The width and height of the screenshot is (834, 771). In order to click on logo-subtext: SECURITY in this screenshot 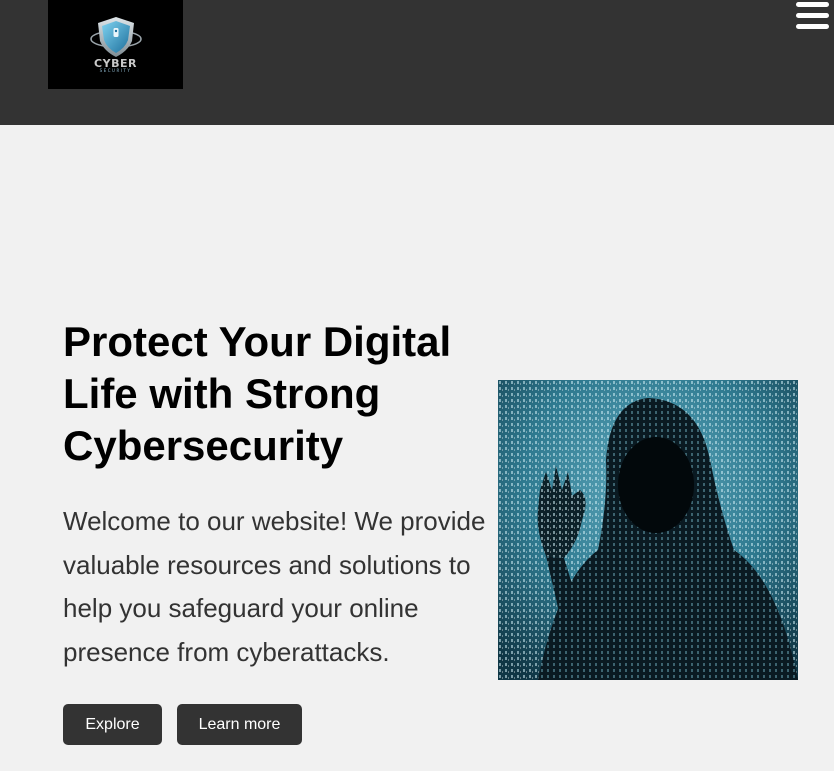, I will do `click(115, 70)`.